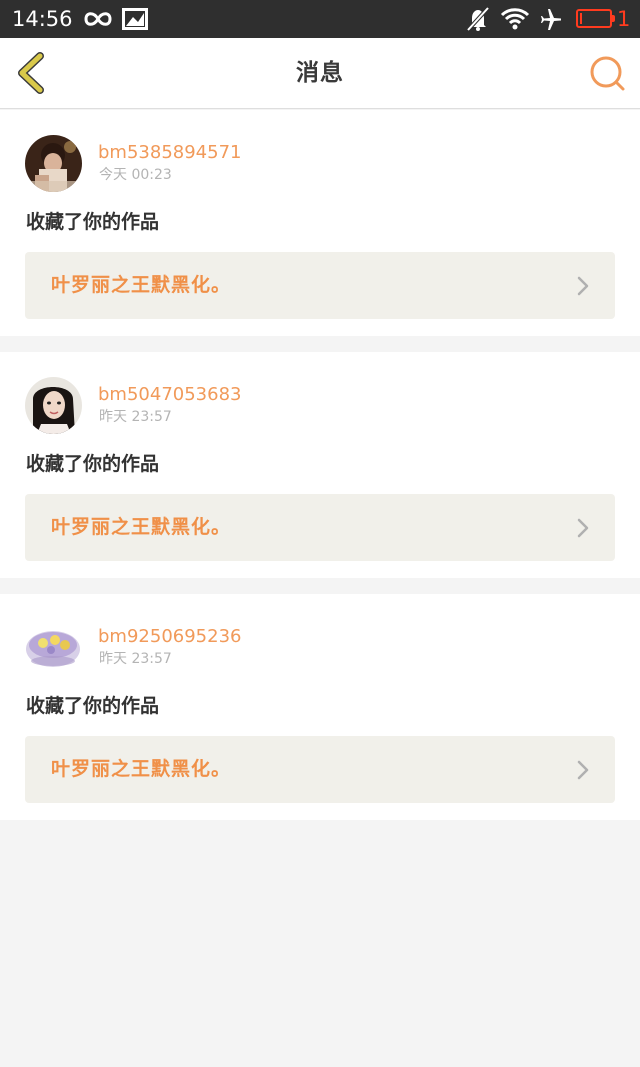 The image size is (640, 1067). Describe the element at coordinates (169, 637) in the screenshot. I see `username: bm9250695236` at that location.